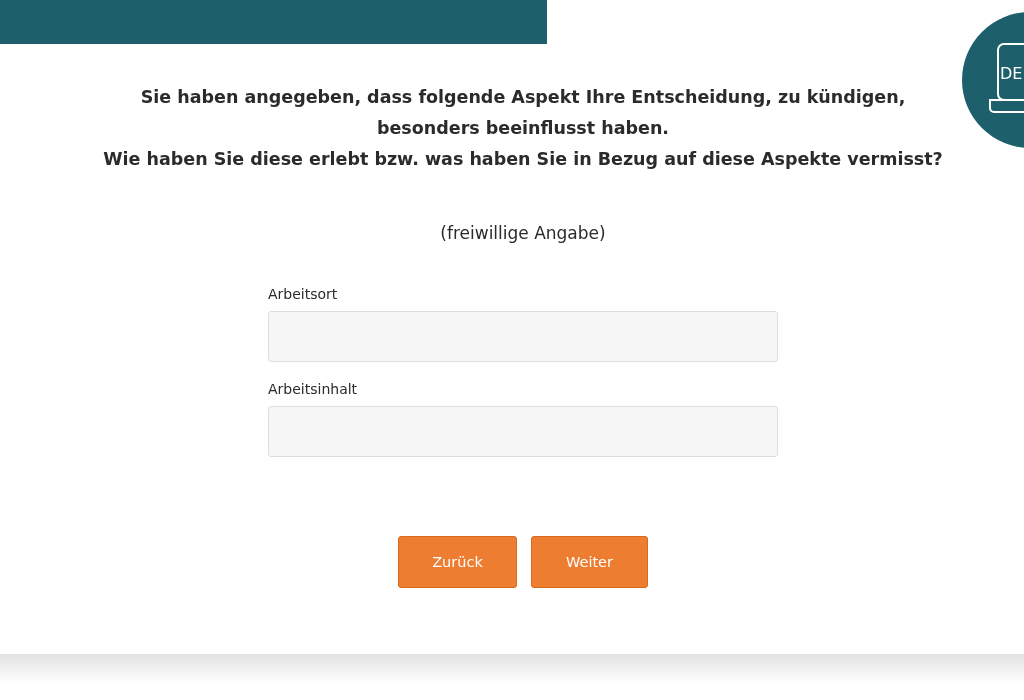 The width and height of the screenshot is (1024, 700). Describe the element at coordinates (589, 562) in the screenshot. I see `nav-button: Weiter` at that location.